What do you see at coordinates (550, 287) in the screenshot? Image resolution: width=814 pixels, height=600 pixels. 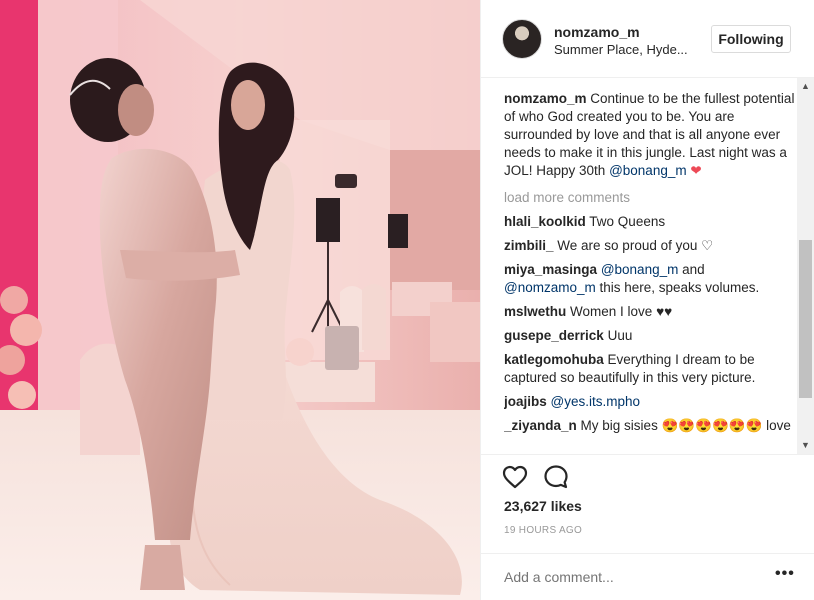 I see `comment-mention: @nomzamo_m` at bounding box center [550, 287].